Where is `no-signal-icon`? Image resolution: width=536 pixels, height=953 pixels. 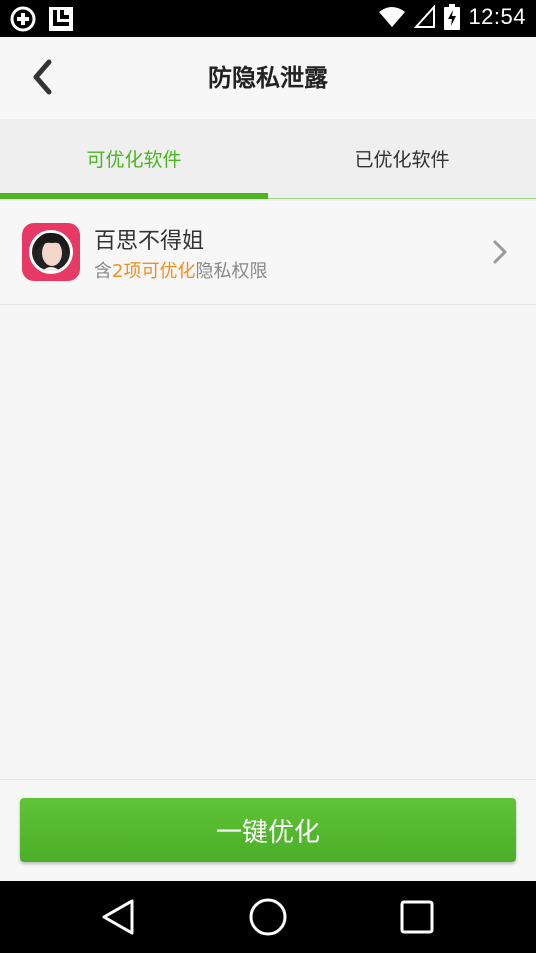
no-signal-icon is located at coordinates (425, 16).